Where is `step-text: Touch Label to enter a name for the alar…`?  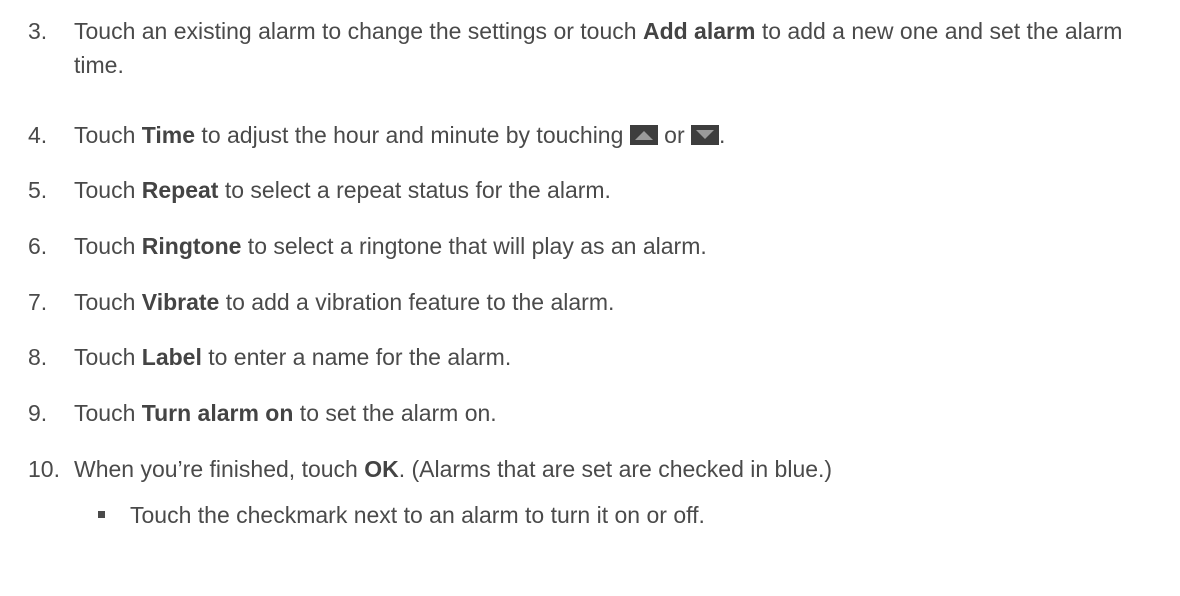
step-text: Touch Label to enter a name for the alar… is located at coordinates (293, 357).